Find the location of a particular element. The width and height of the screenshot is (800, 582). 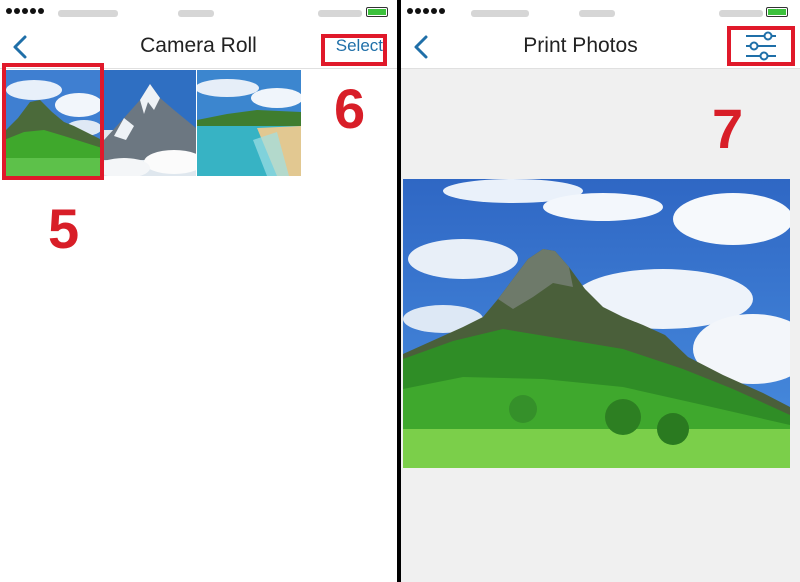

page-title: Print Photos is located at coordinates (580, 45).